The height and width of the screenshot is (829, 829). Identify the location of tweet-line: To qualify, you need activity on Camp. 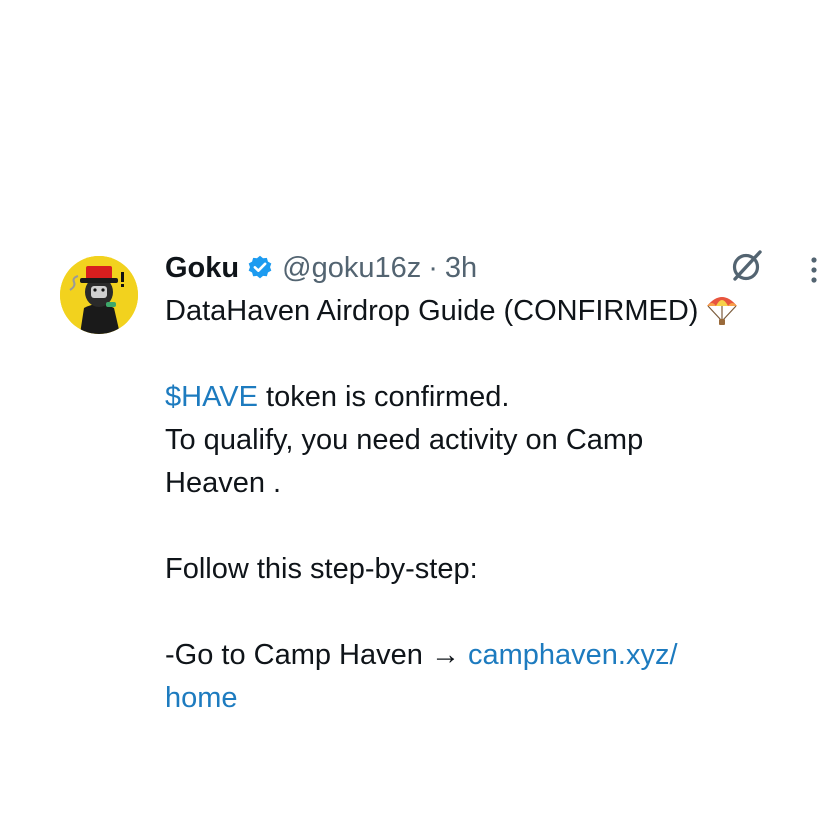
(404, 440).